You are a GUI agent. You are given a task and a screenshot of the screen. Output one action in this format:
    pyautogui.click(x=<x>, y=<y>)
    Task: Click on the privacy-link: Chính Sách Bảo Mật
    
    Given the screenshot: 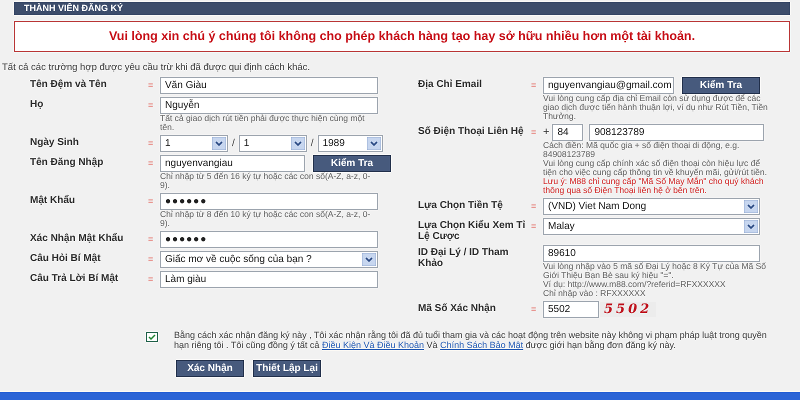 What is the action you would take?
    pyautogui.click(x=482, y=345)
    